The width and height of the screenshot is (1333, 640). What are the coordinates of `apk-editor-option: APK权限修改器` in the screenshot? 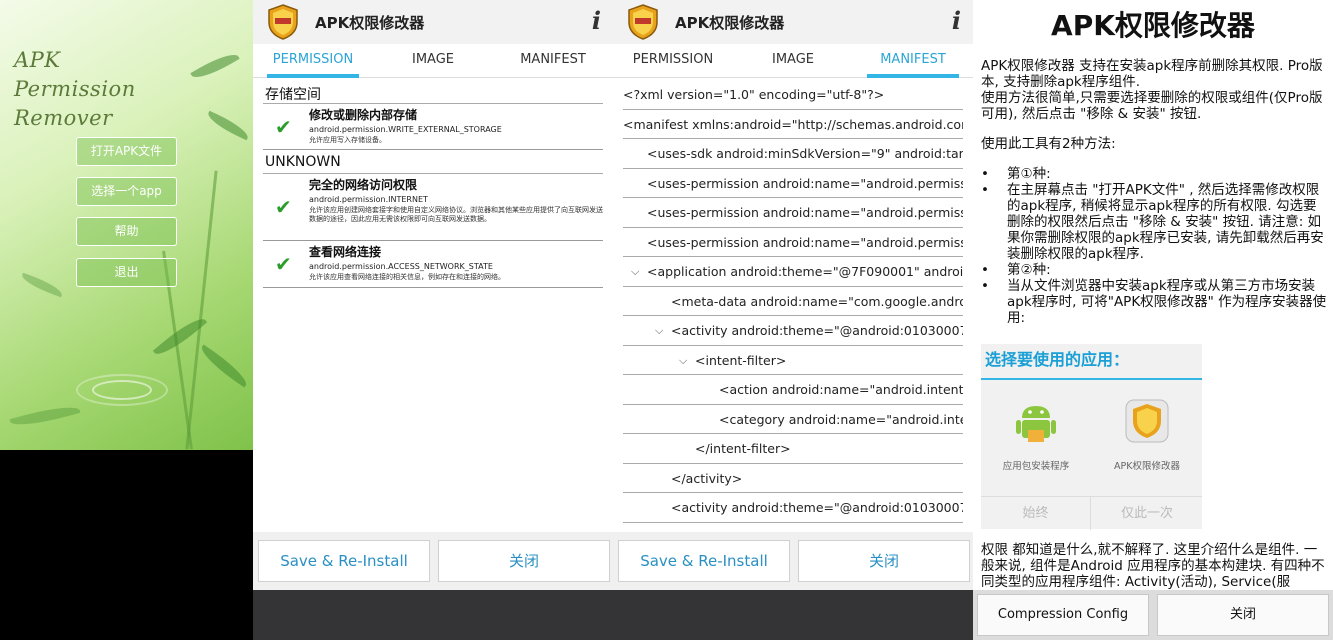 It's located at (1147, 435).